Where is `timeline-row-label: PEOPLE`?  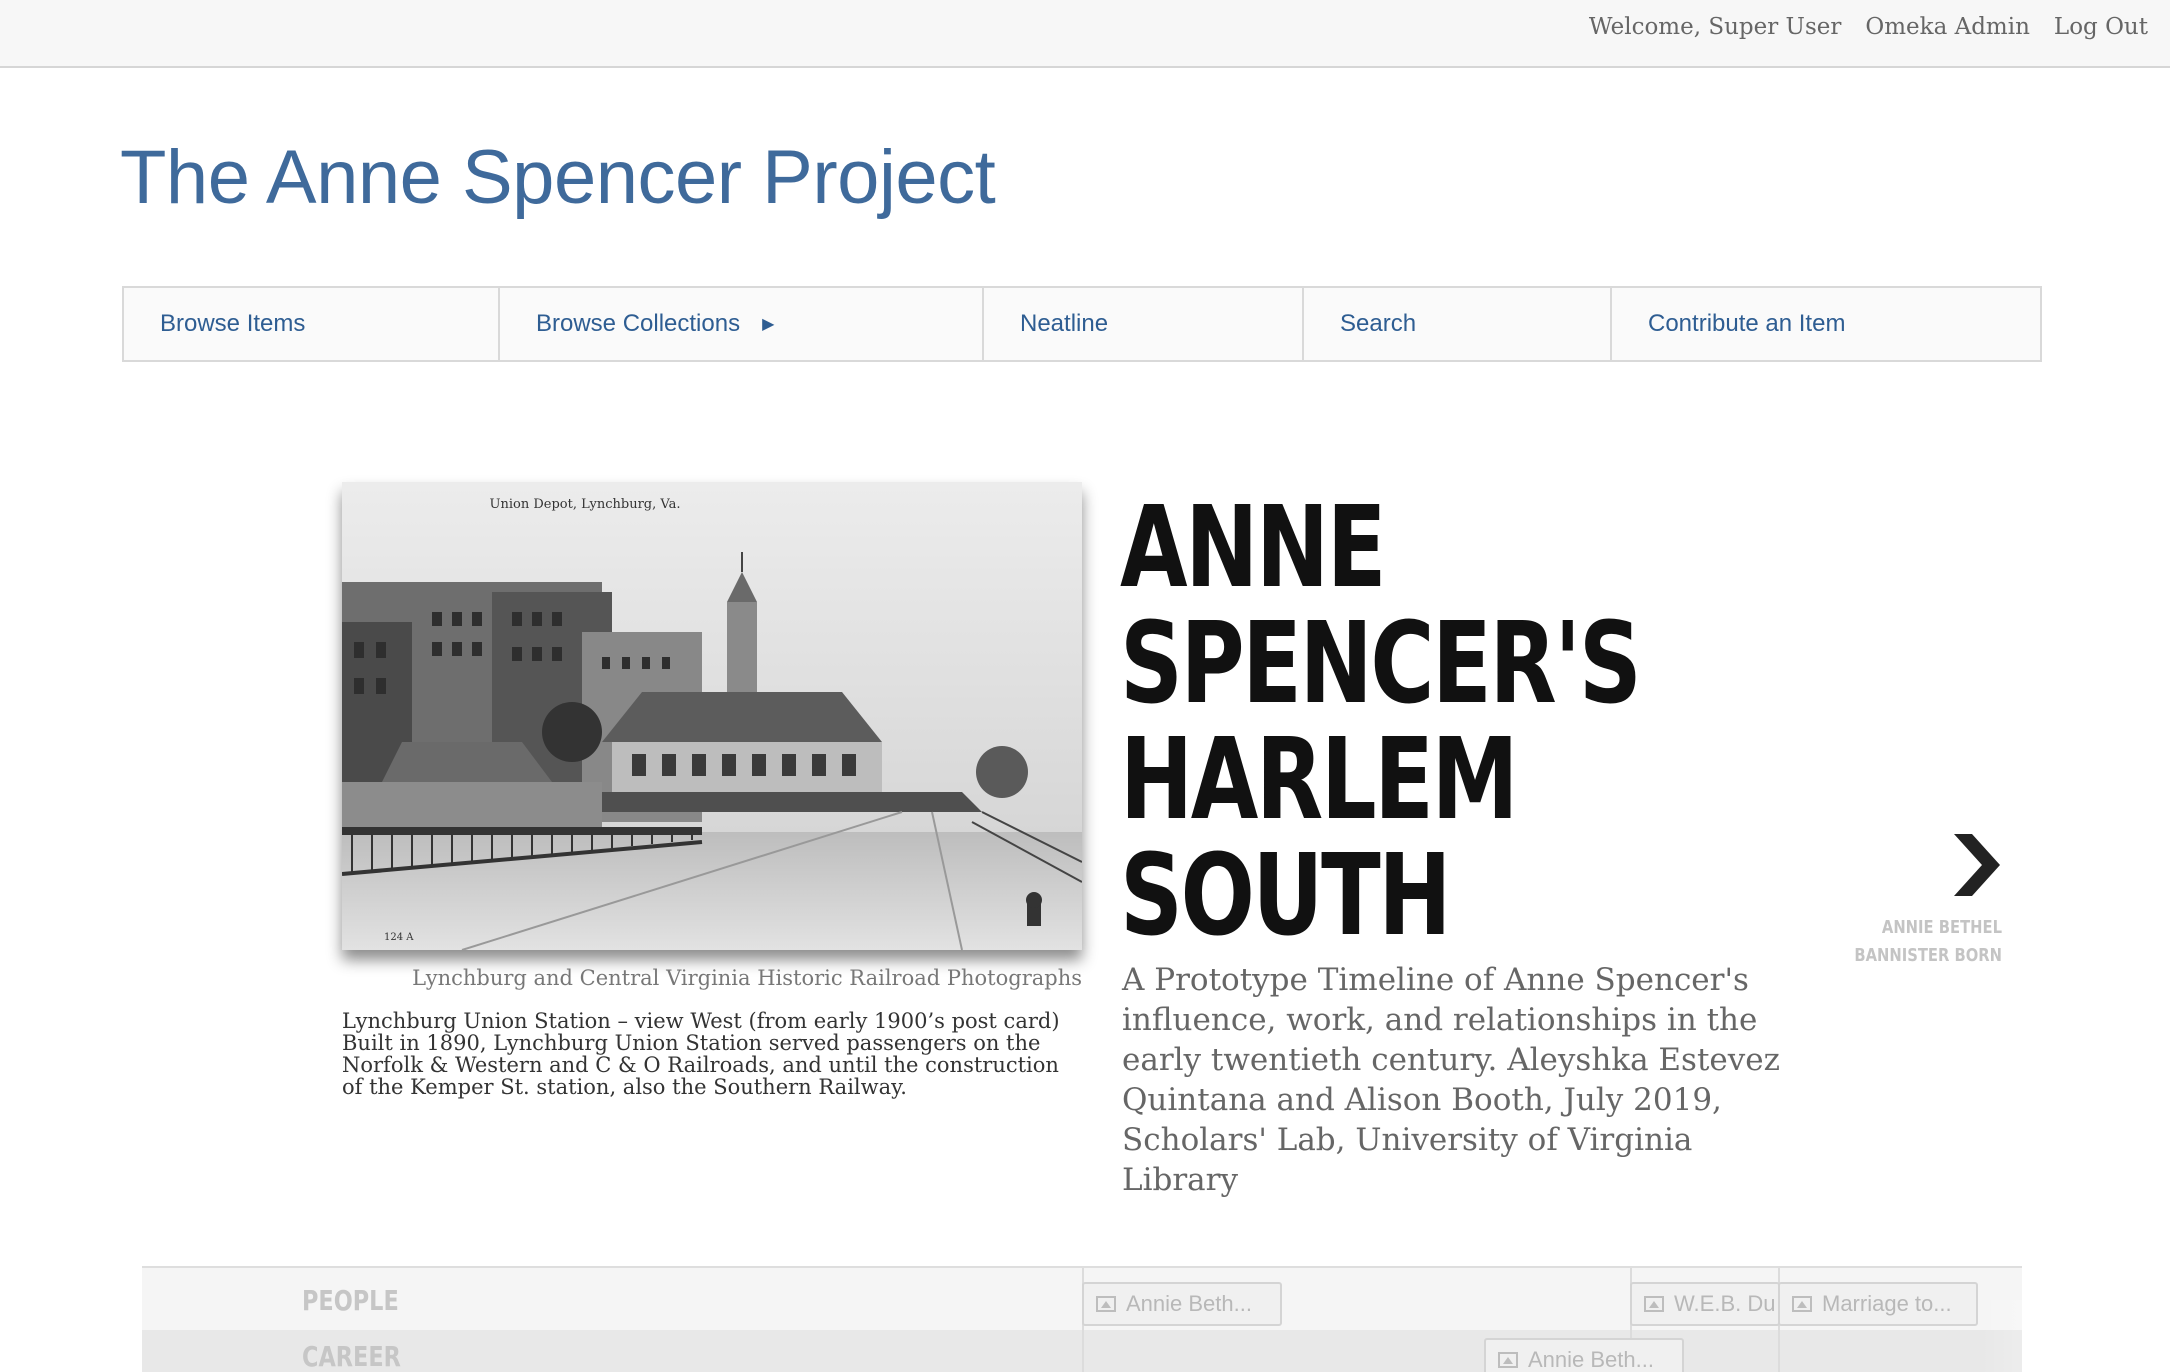 timeline-row-label: PEOPLE is located at coordinates (350, 1300).